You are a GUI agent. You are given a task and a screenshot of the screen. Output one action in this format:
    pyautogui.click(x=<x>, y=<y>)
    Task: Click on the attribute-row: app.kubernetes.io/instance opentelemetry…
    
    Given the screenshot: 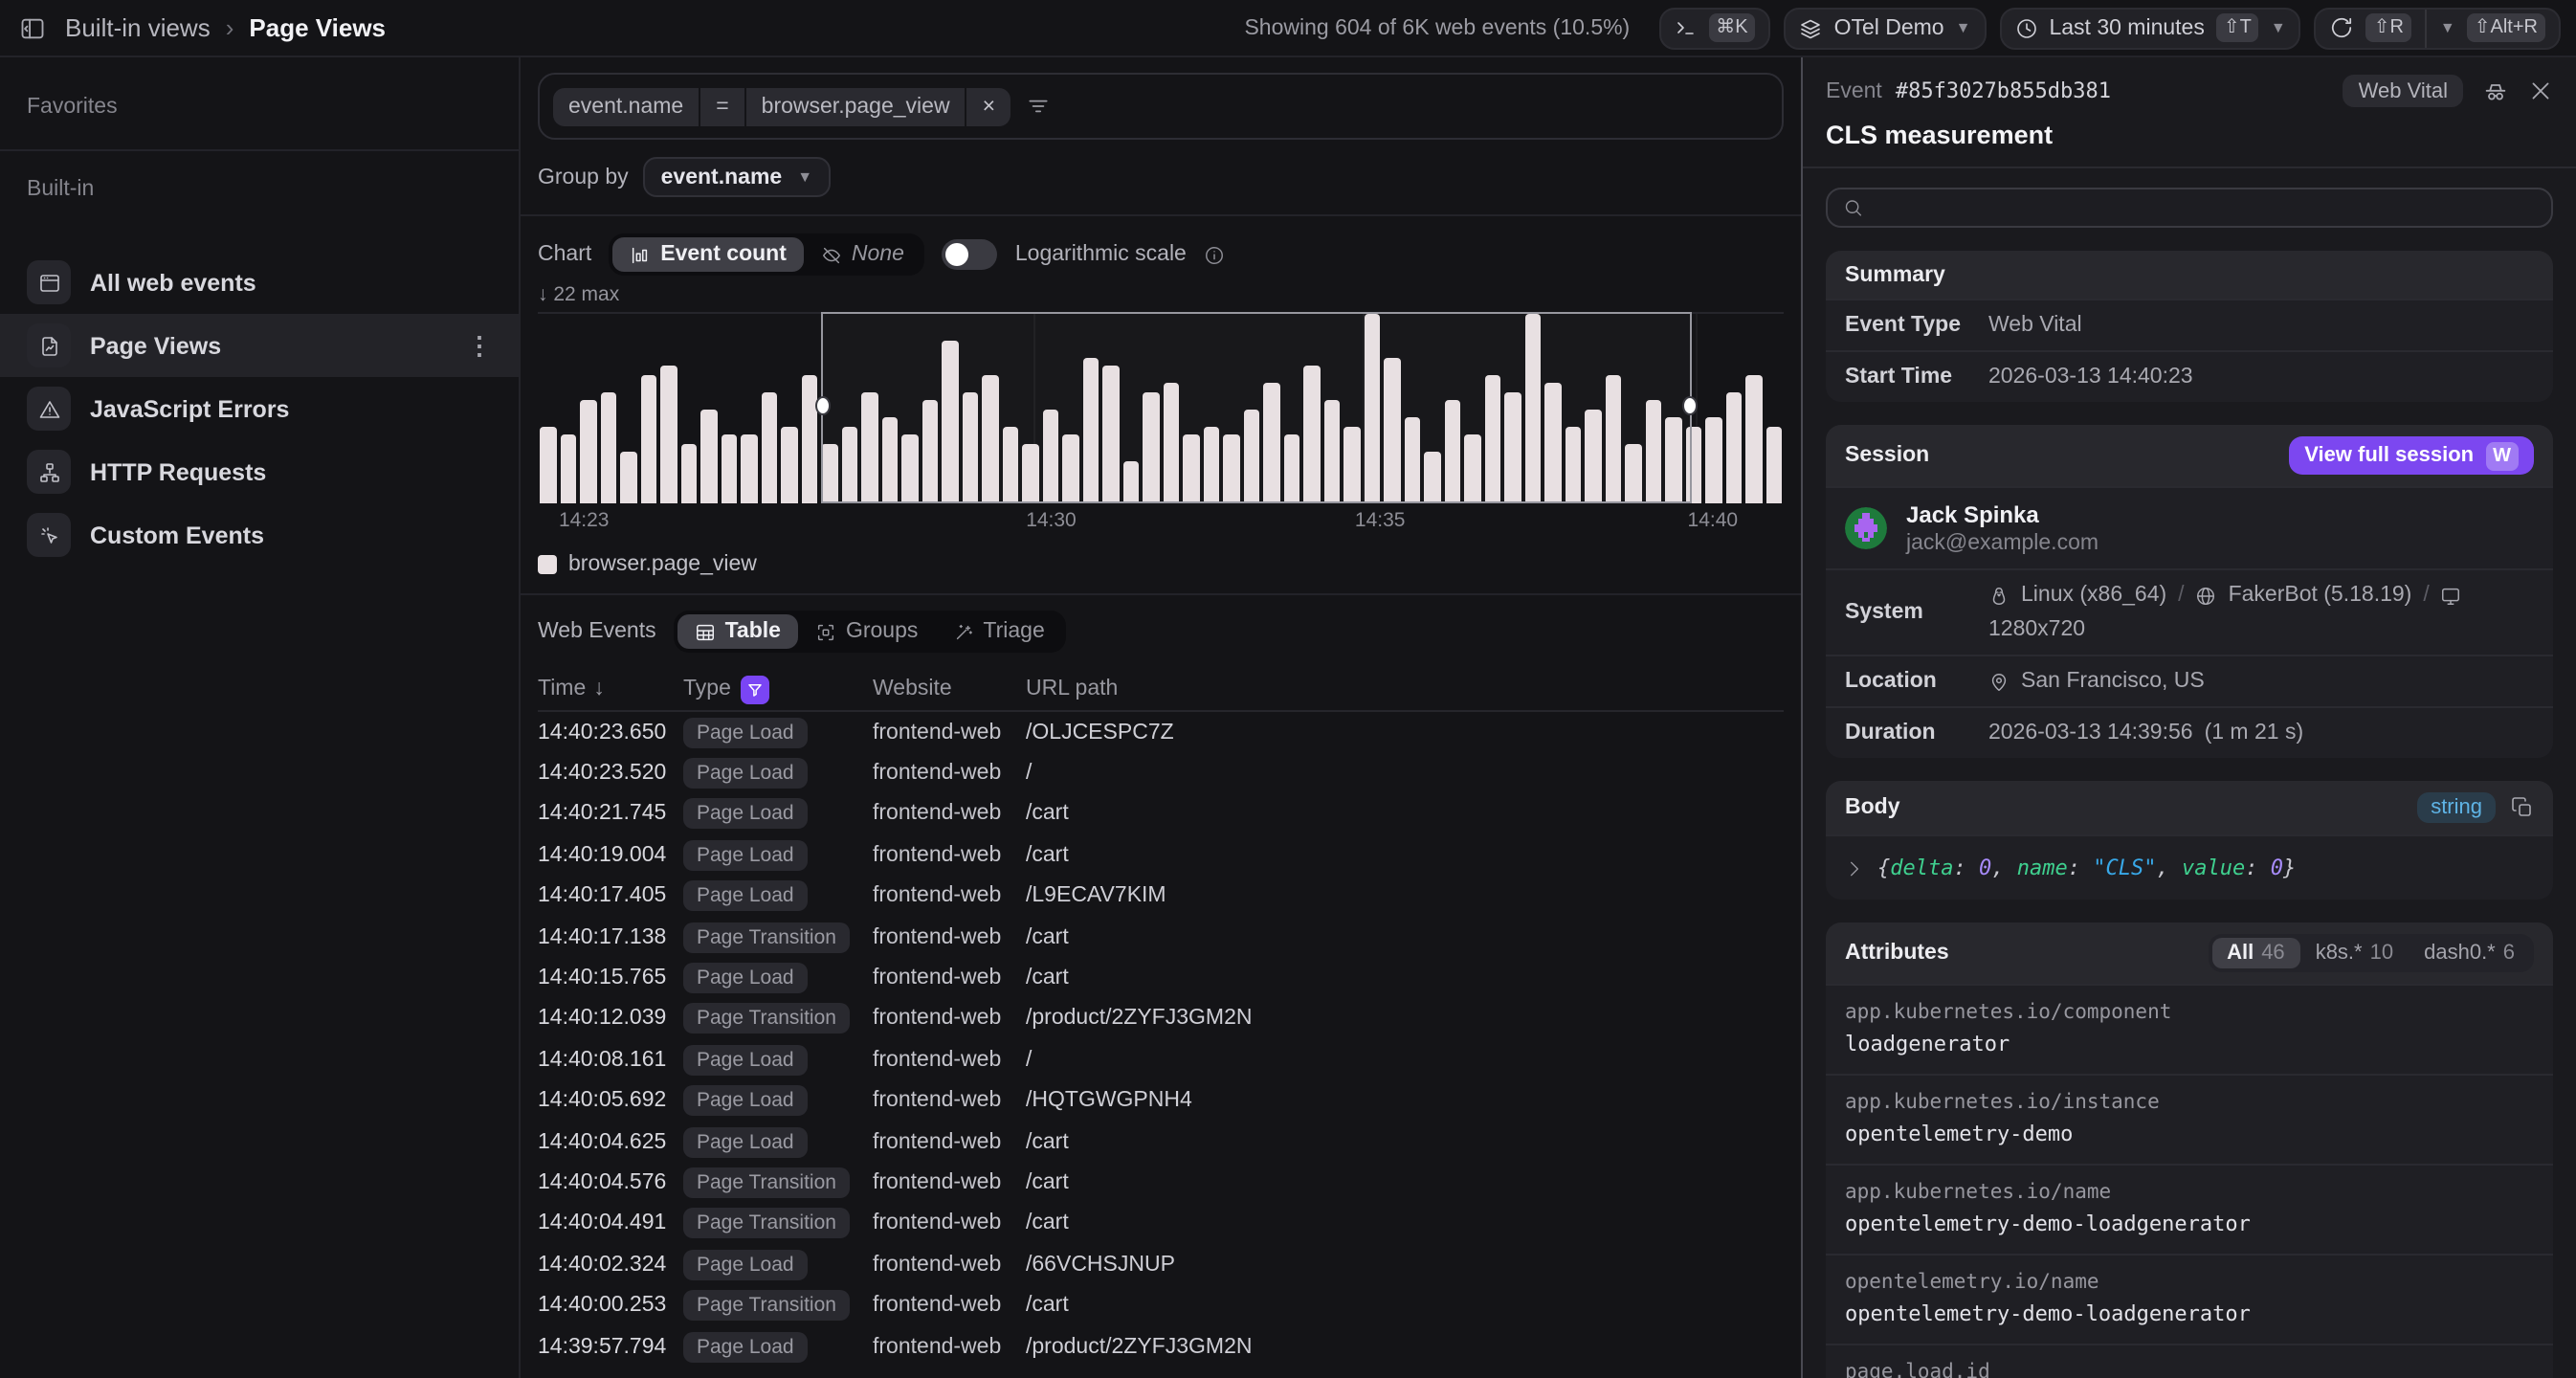 What is the action you would take?
    pyautogui.click(x=2189, y=1119)
    